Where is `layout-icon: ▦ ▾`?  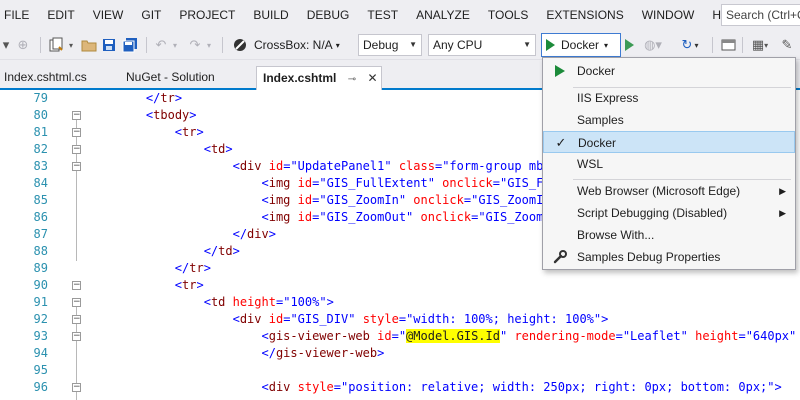 layout-icon: ▦ ▾ is located at coordinates (760, 45).